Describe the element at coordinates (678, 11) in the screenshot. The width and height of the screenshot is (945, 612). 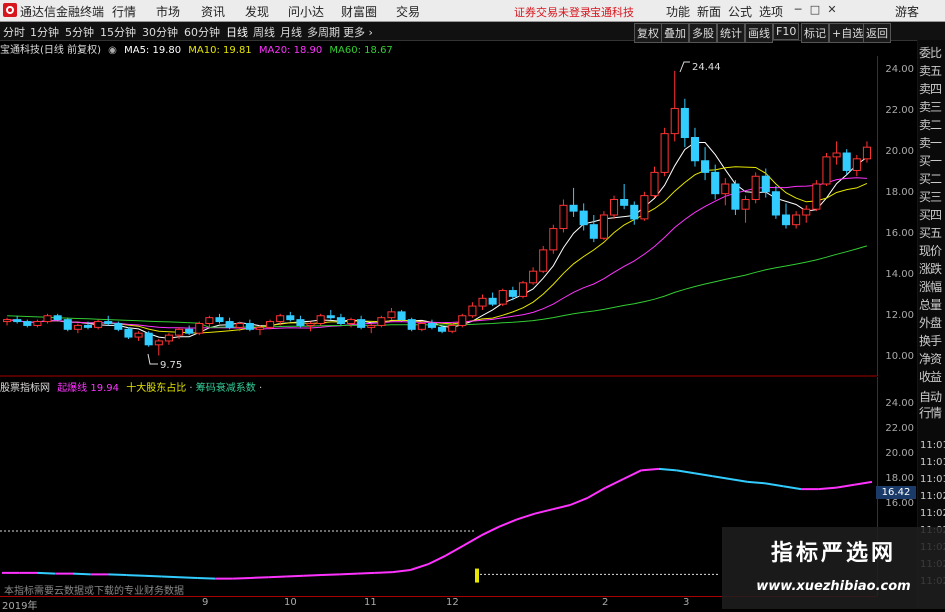
I see `menu-function: 功能` at that location.